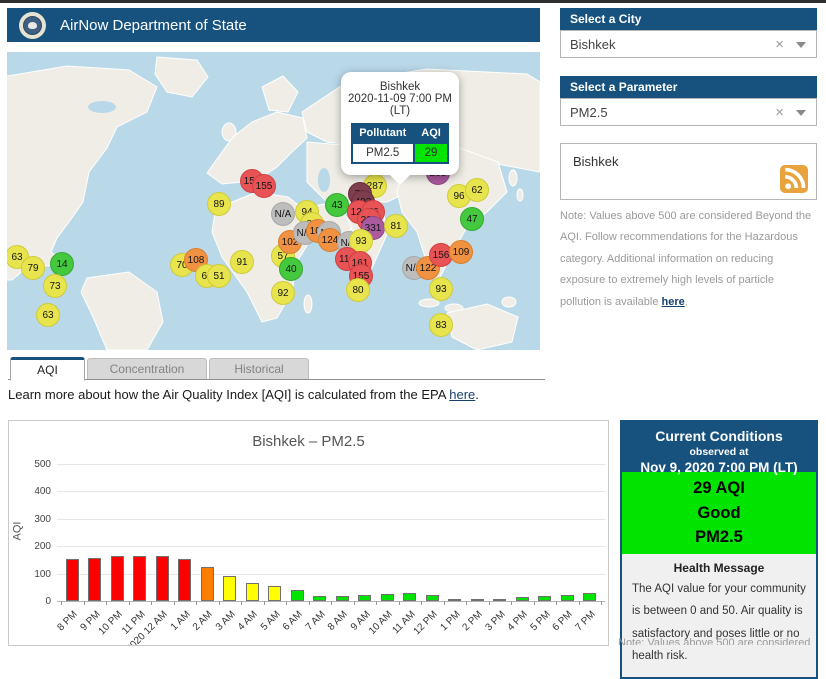 The height and width of the screenshot is (679, 826). I want to click on map-marker-aqi: 109, so click(461, 252).